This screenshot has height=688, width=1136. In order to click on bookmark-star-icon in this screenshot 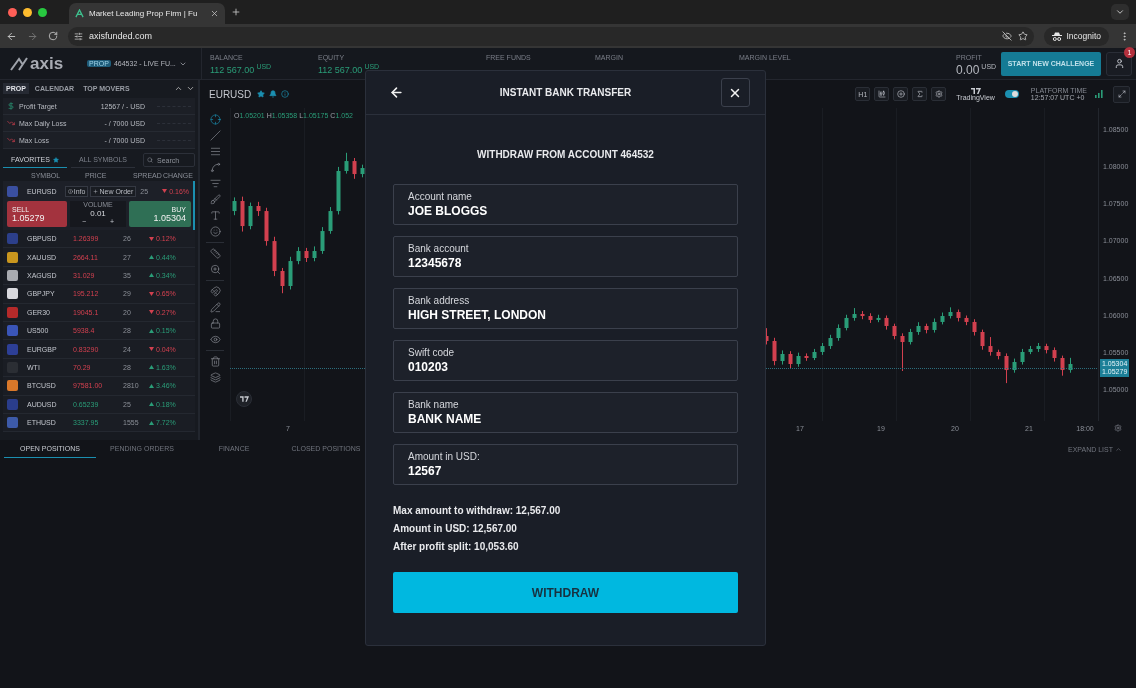, I will do `click(1022, 36)`.